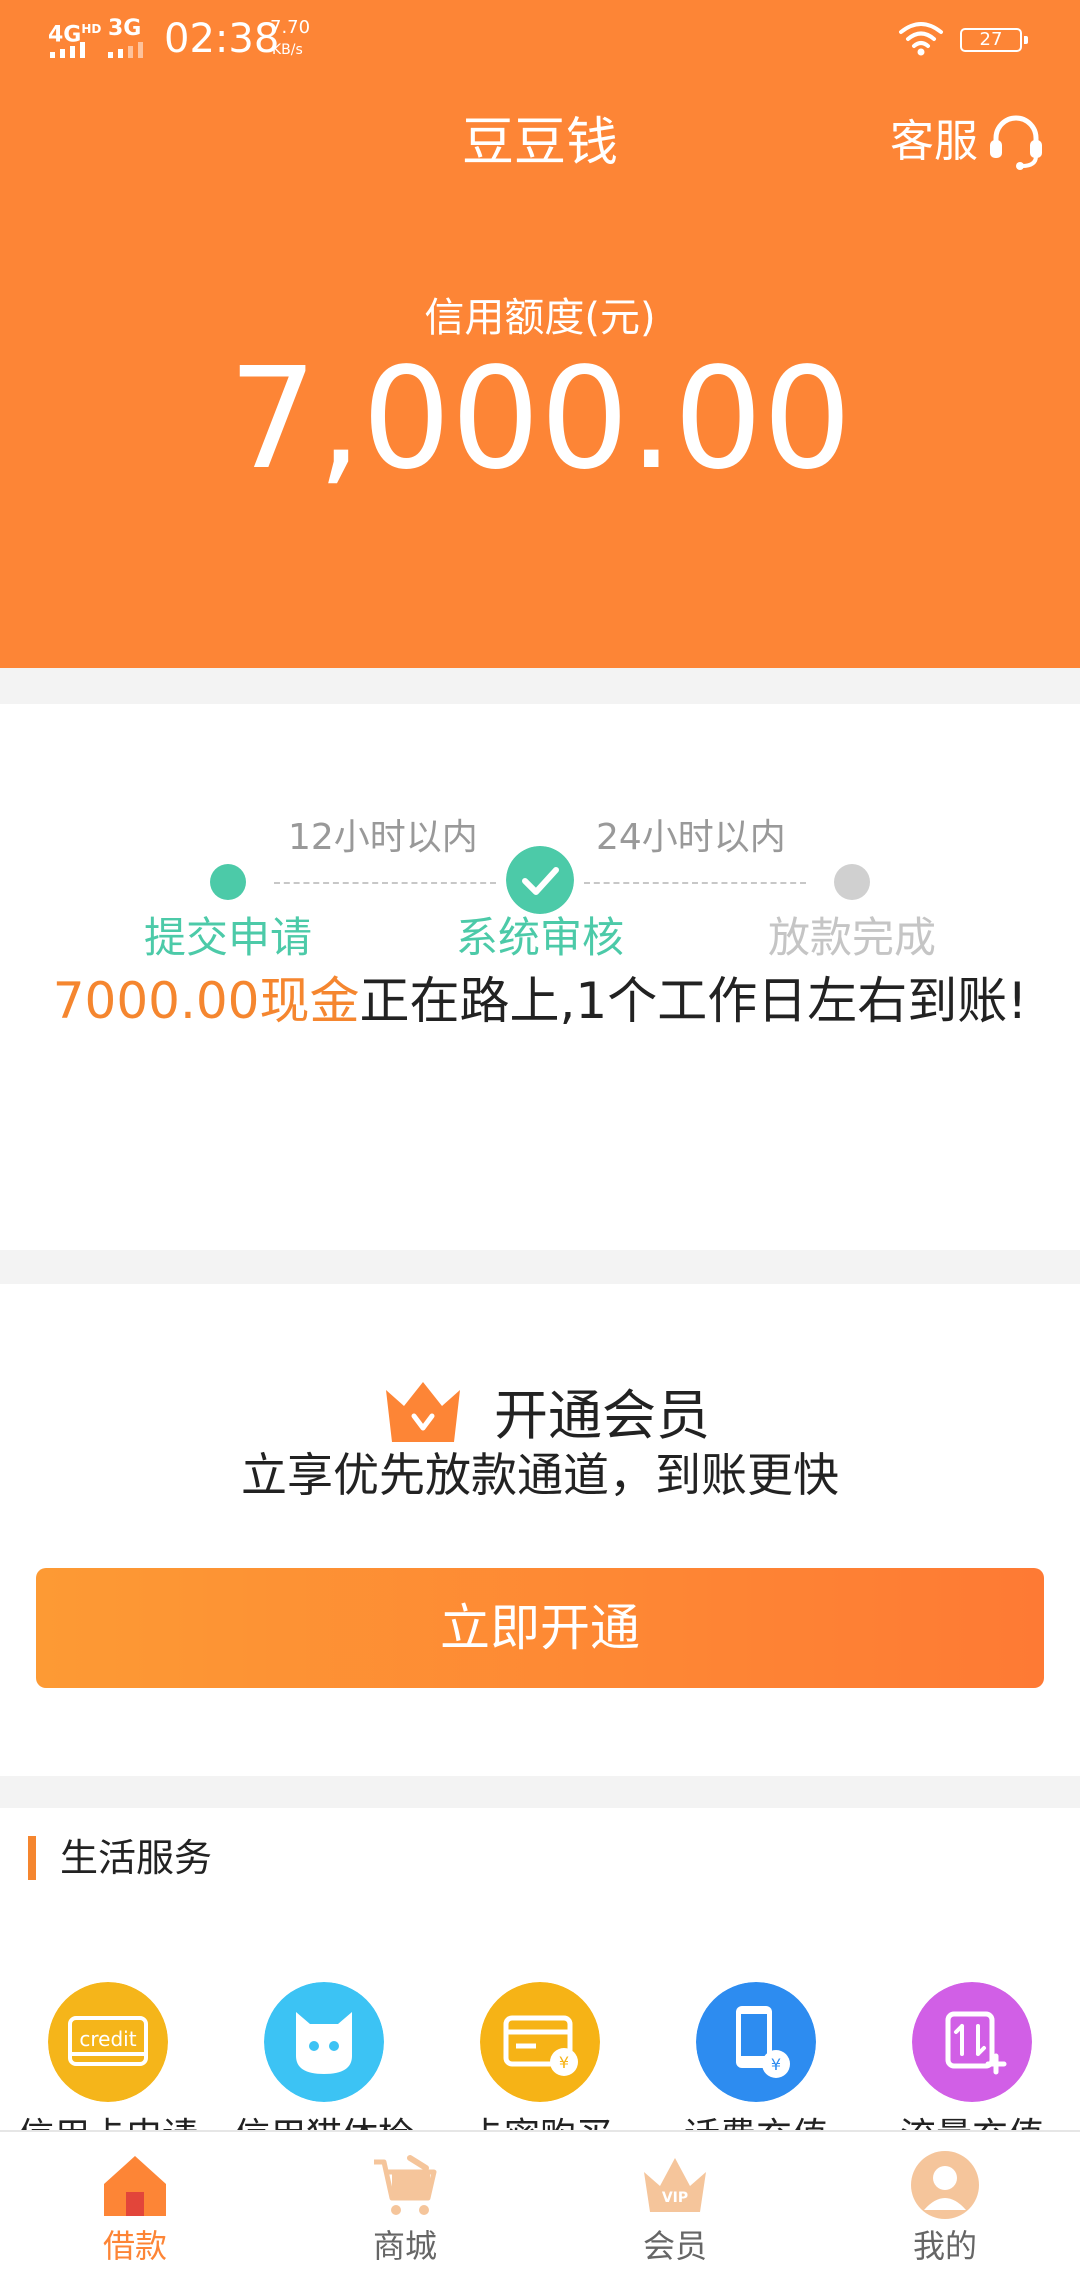 The image size is (1080, 2282). I want to click on service-label: 话费充值, so click(756, 2121).